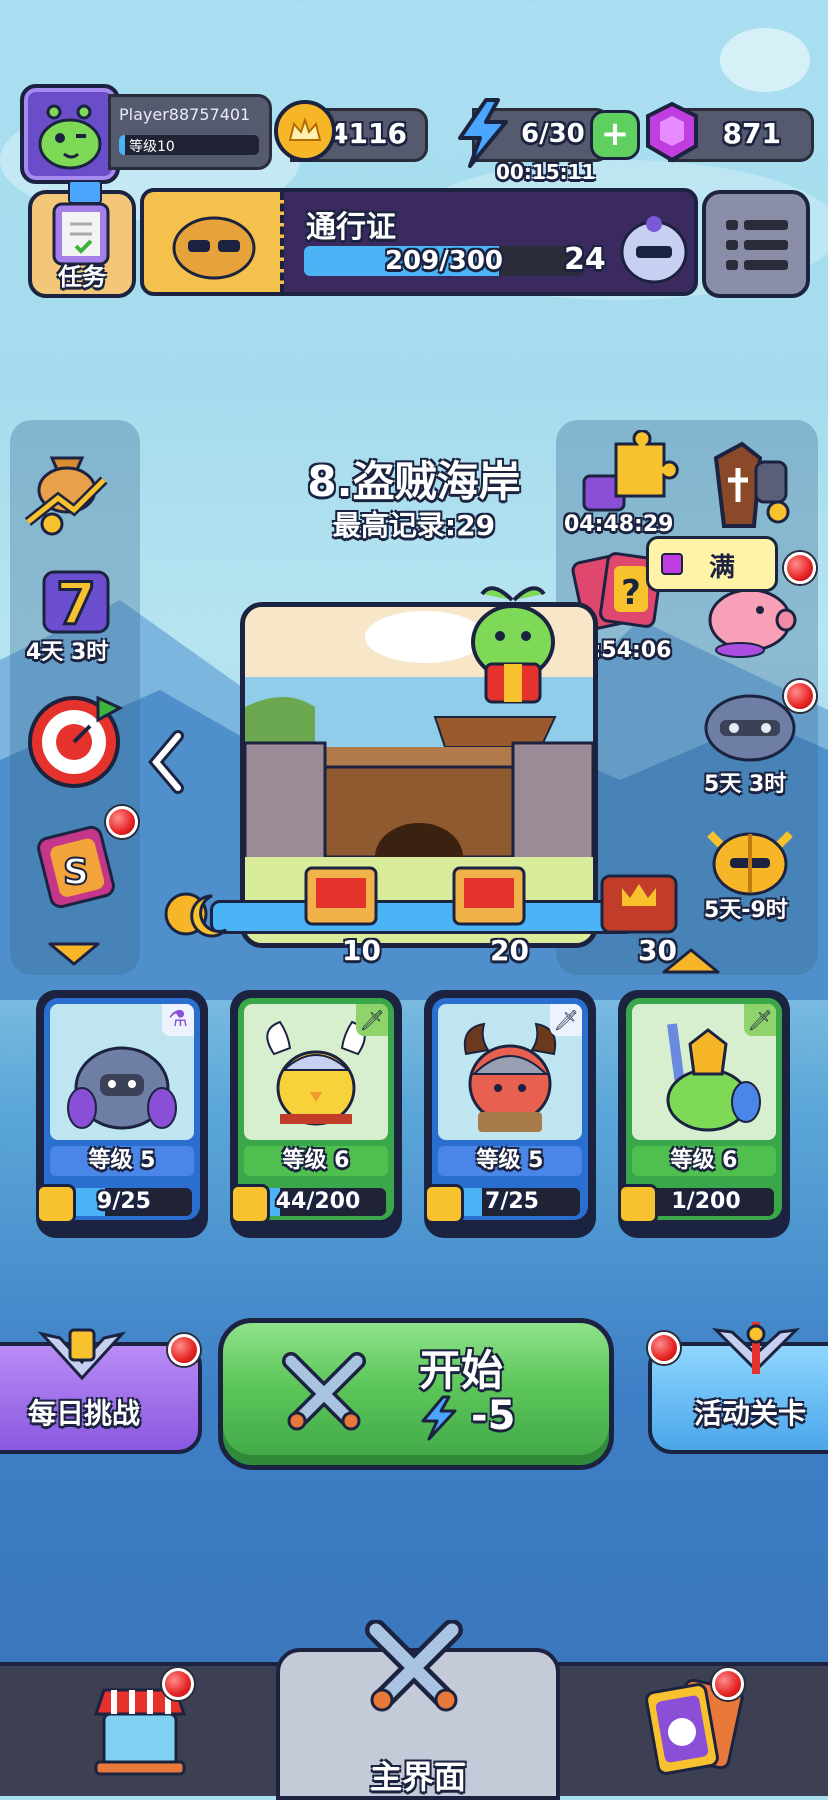 The image size is (828, 1800). I want to click on daily-challenge-label: 每日挑战, so click(84, 1413).